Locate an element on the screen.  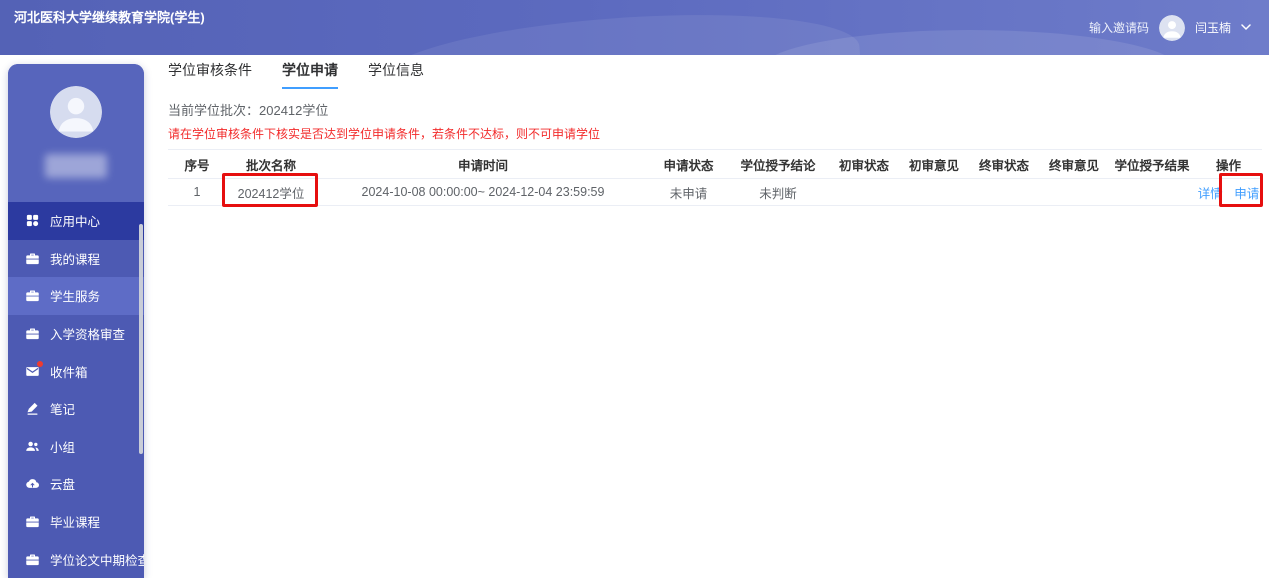
col-degree-result: 学位授予结果 is located at coordinates (1152, 164).